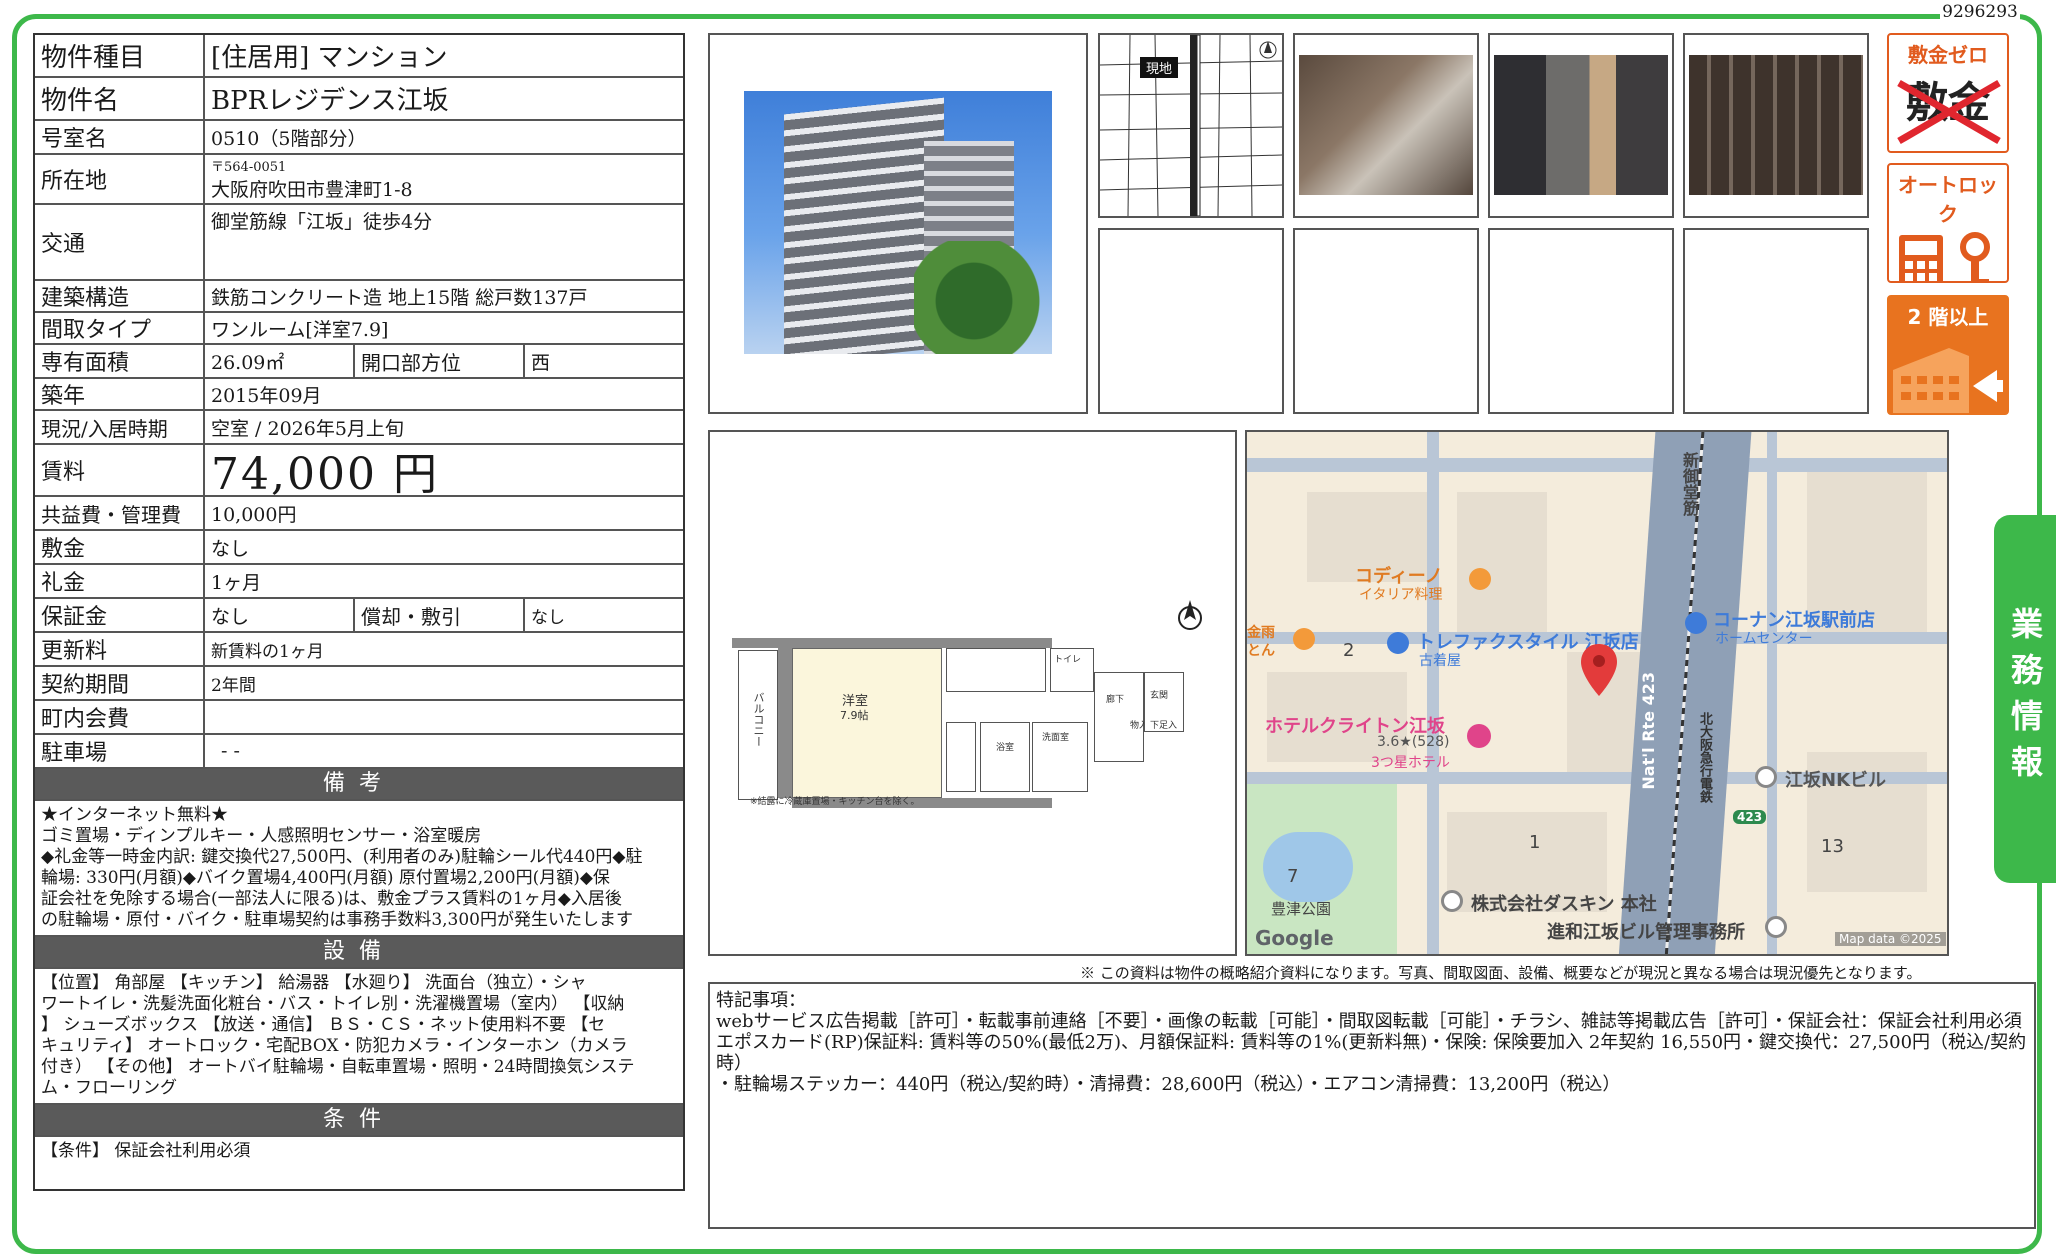 The width and height of the screenshot is (2056, 1254). I want to click on shop-pin-icon, so click(1398, 643).